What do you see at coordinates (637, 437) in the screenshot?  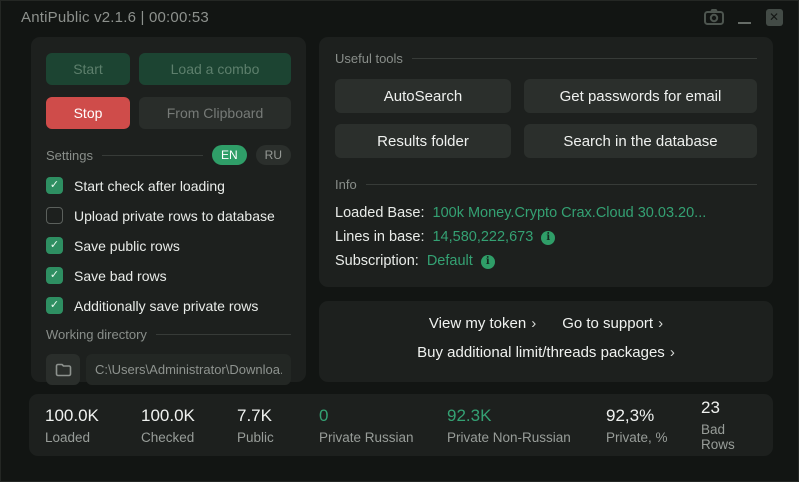 I see `stat-label: Private, %` at bounding box center [637, 437].